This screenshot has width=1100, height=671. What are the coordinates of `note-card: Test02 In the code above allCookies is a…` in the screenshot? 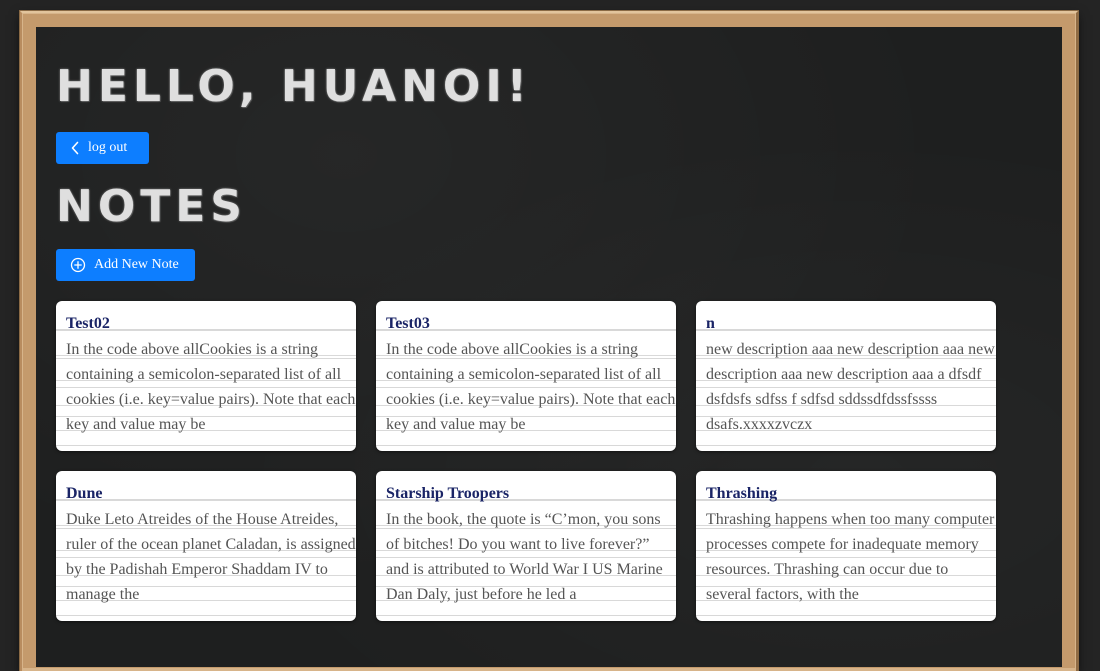 It's located at (206, 376).